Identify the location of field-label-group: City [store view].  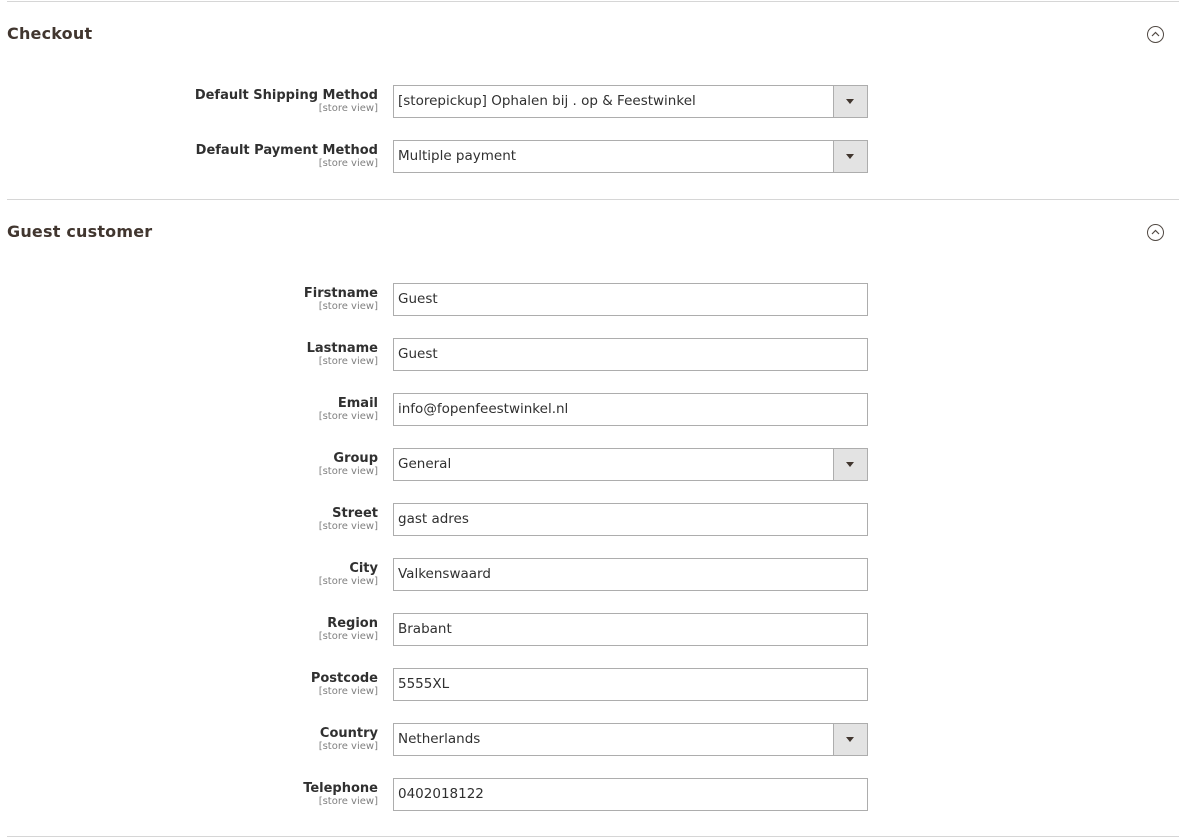
(348, 574).